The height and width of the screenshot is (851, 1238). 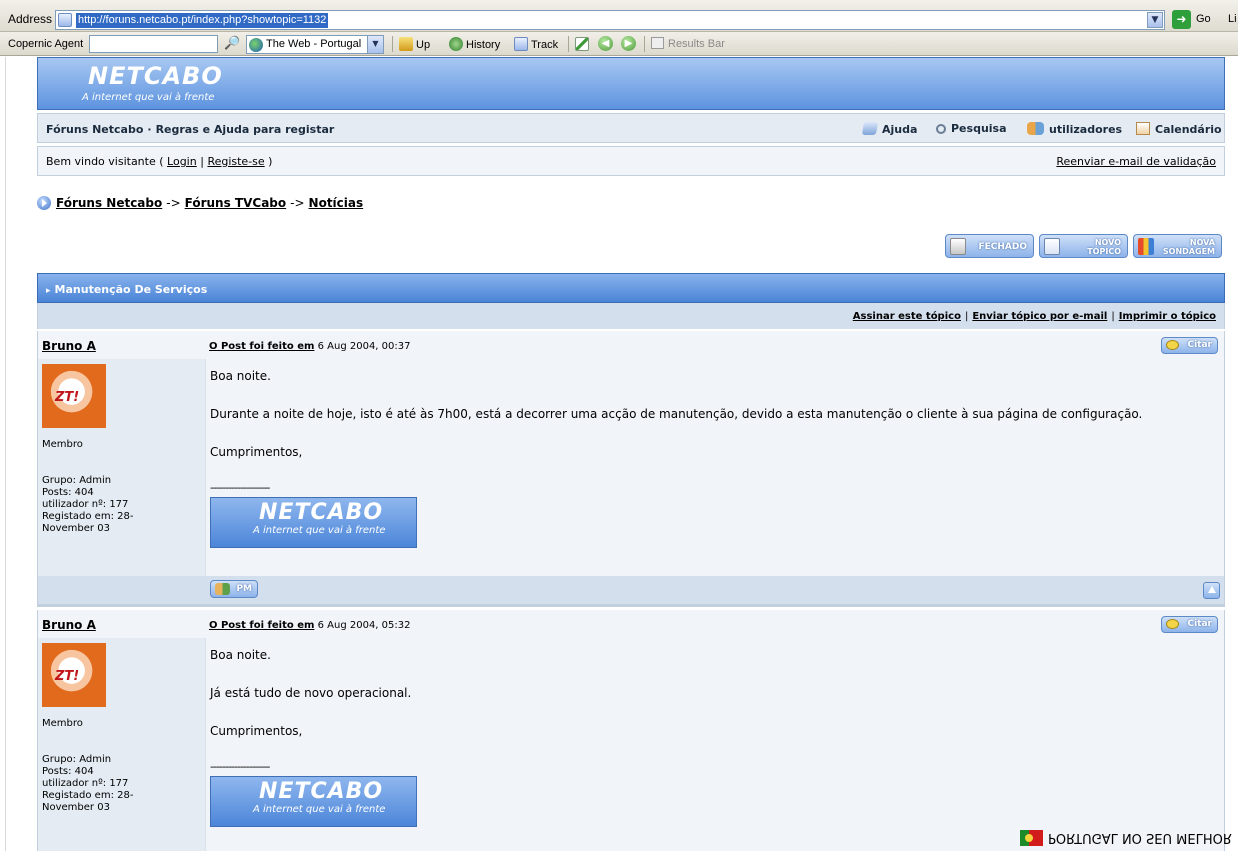 I want to click on links-label: Li, so click(x=1232, y=19).